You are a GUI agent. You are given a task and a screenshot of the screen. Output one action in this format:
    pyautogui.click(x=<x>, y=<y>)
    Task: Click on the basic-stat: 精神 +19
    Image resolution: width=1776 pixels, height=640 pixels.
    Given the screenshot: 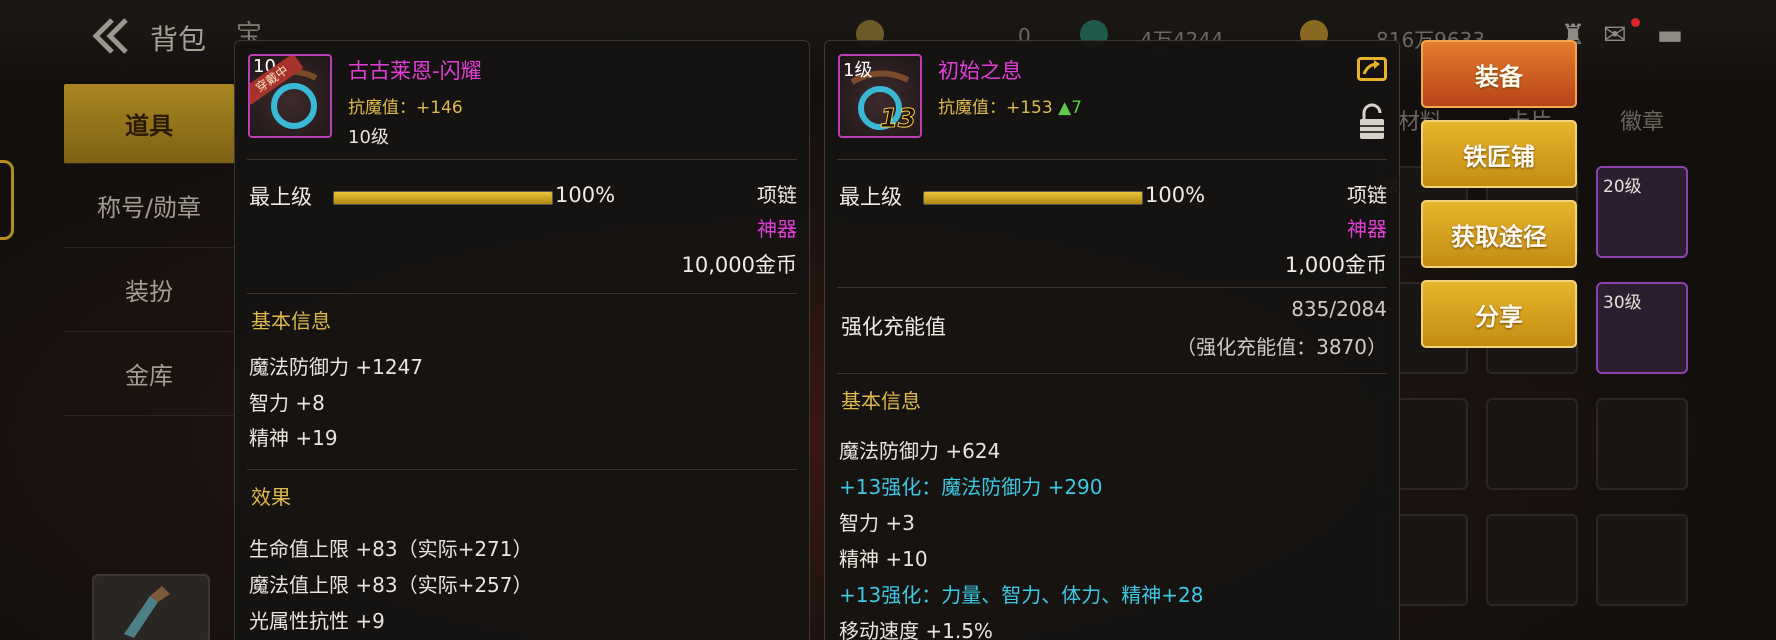 What is the action you would take?
    pyautogui.click(x=293, y=438)
    